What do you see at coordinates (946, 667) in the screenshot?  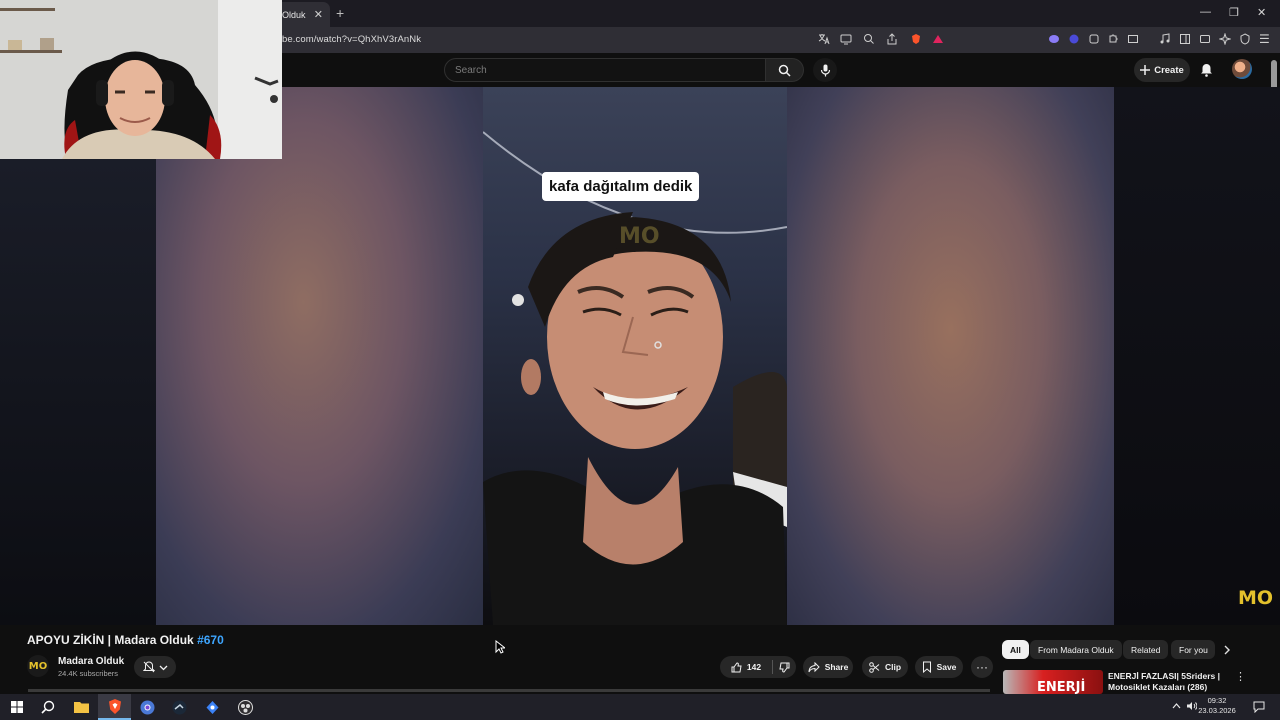 I see `save-label: Save` at bounding box center [946, 667].